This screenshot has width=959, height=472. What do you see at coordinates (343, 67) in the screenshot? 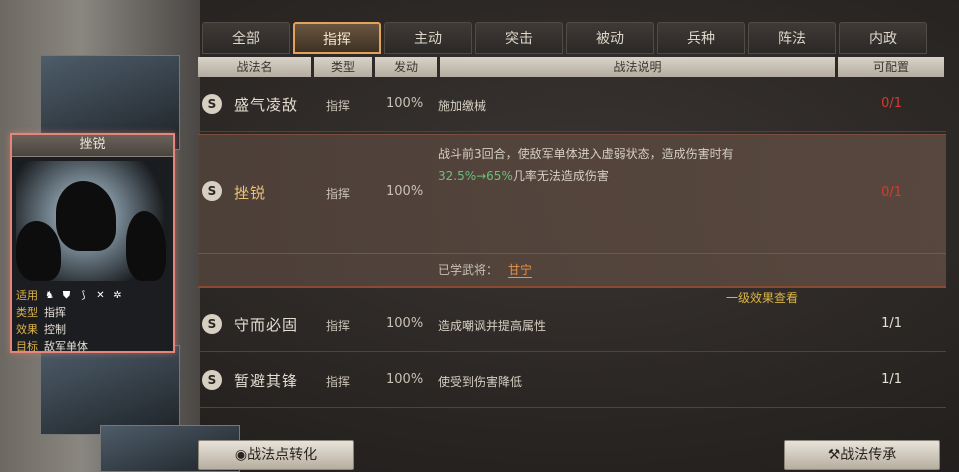
I see `header-type: 类型` at bounding box center [343, 67].